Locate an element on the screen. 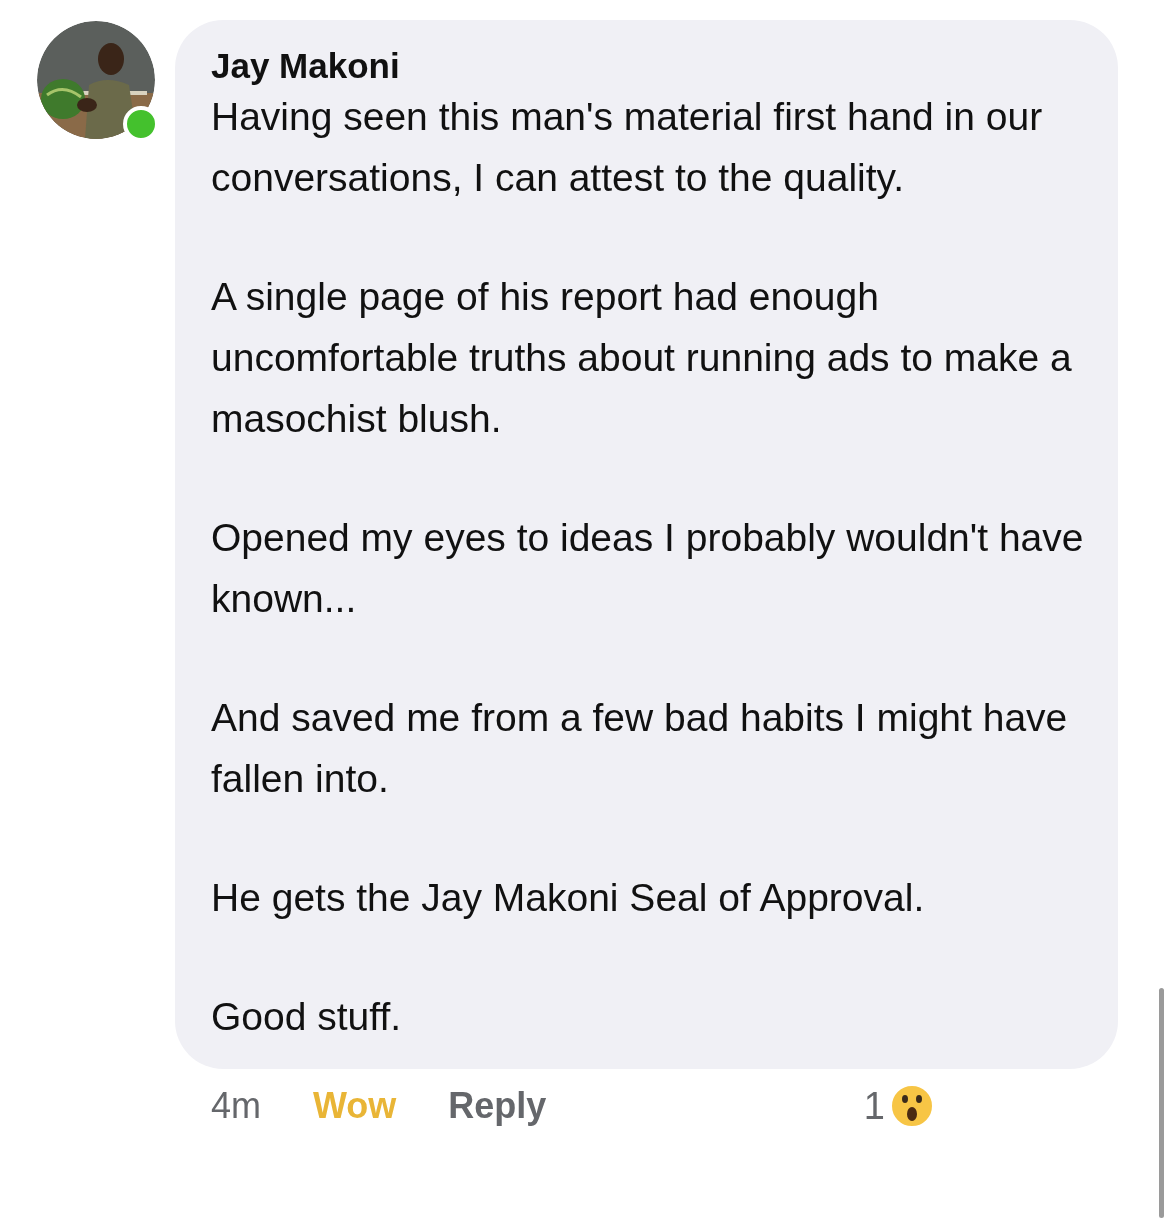 The height and width of the screenshot is (1218, 1170). author-name: Jay Makoni is located at coordinates (649, 66).